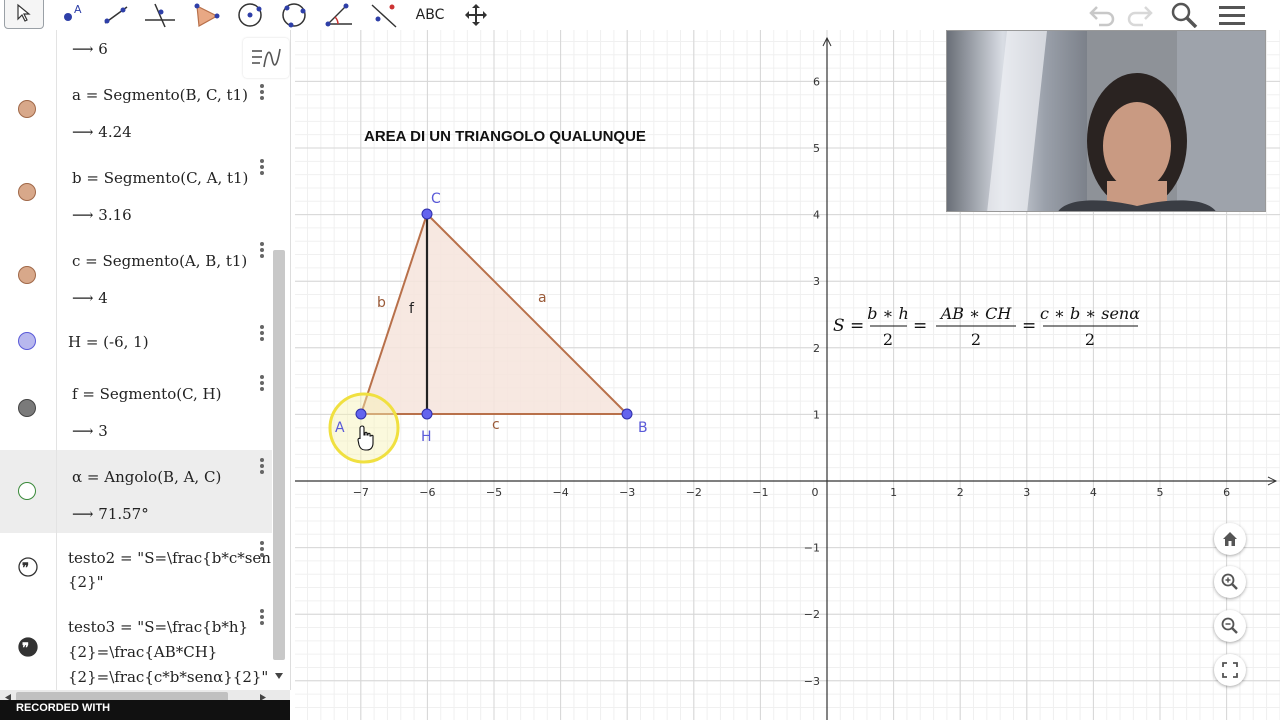  What do you see at coordinates (145, 710) in the screenshot?
I see `recorded-with-watermark: RECORDED WITH` at bounding box center [145, 710].